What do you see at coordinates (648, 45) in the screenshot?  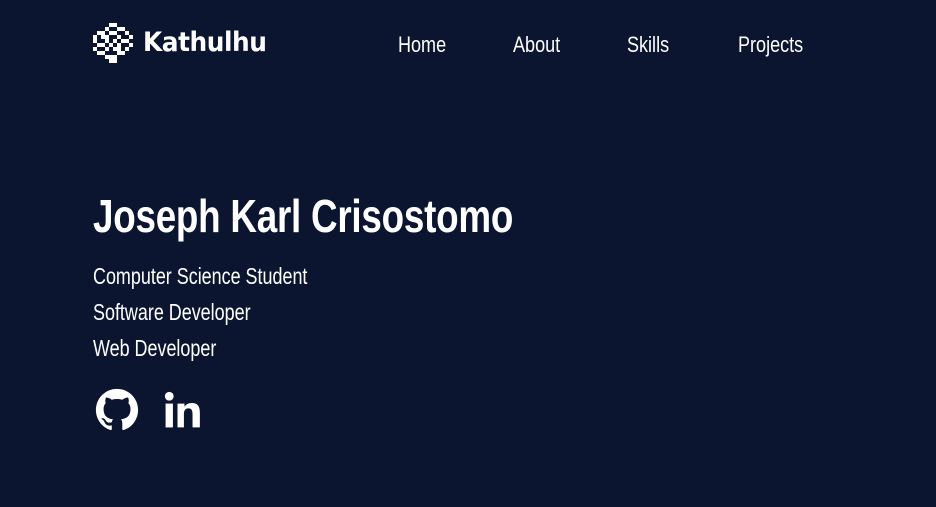 I see `nav-link-skills: Skills` at bounding box center [648, 45].